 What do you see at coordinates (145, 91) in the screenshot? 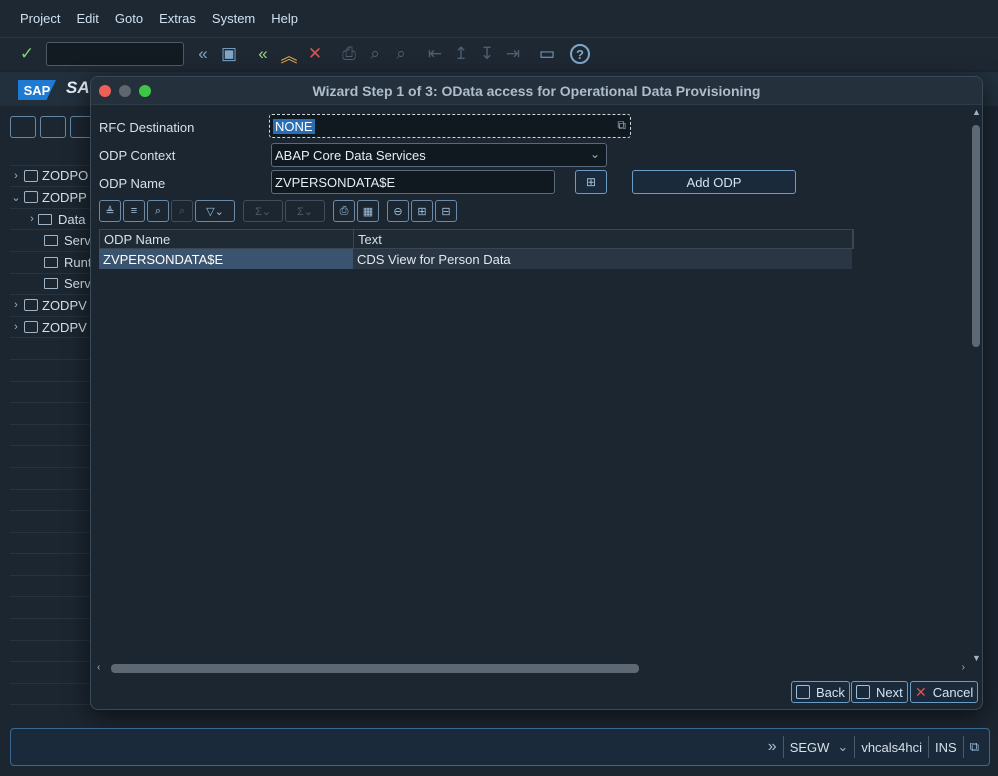
I see `zoom-window-button` at bounding box center [145, 91].